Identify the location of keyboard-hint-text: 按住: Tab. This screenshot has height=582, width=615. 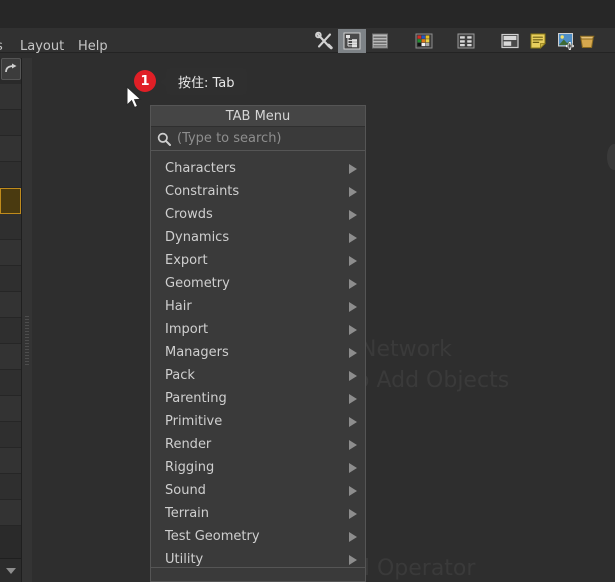
(206, 83).